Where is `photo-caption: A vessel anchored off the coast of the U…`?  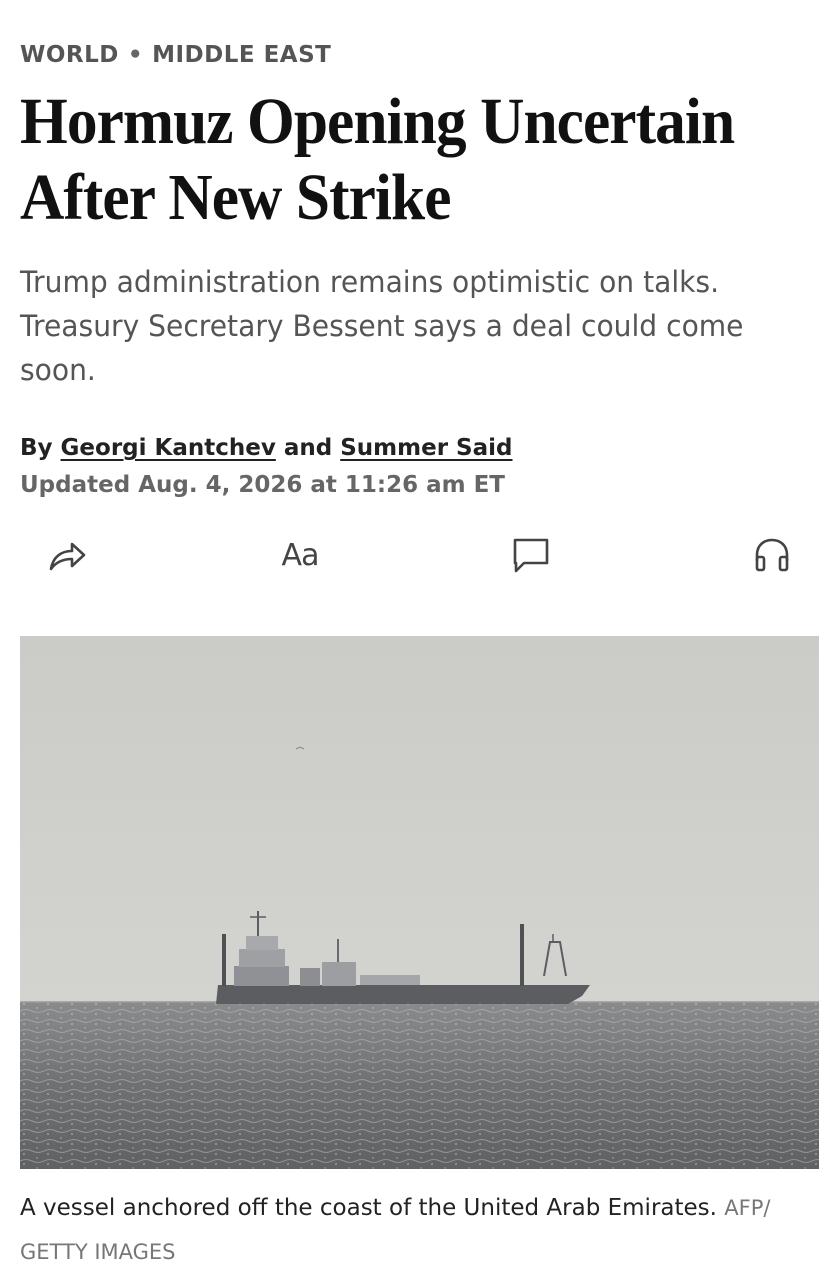 photo-caption: A vessel anchored off the coast of the U… is located at coordinates (415, 1230).